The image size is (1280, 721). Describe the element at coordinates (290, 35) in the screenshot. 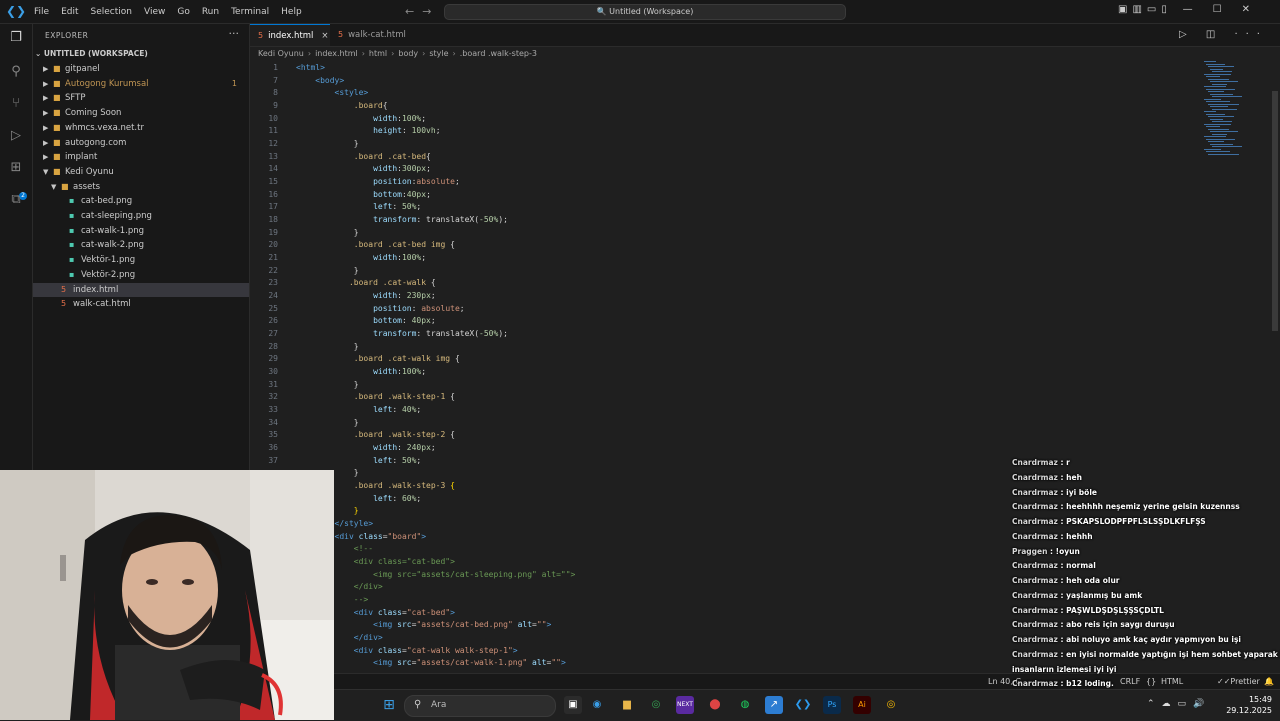

I see `tab-index-html: 5 index.html ×` at that location.